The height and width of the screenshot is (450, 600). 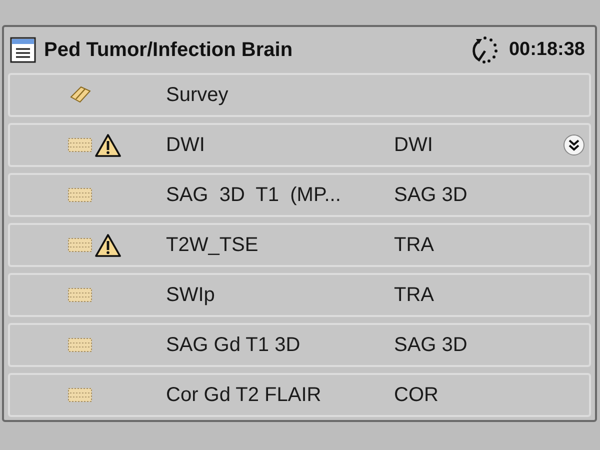 I want to click on scan-name: Cor Gd T2 FLAIR, so click(x=244, y=395).